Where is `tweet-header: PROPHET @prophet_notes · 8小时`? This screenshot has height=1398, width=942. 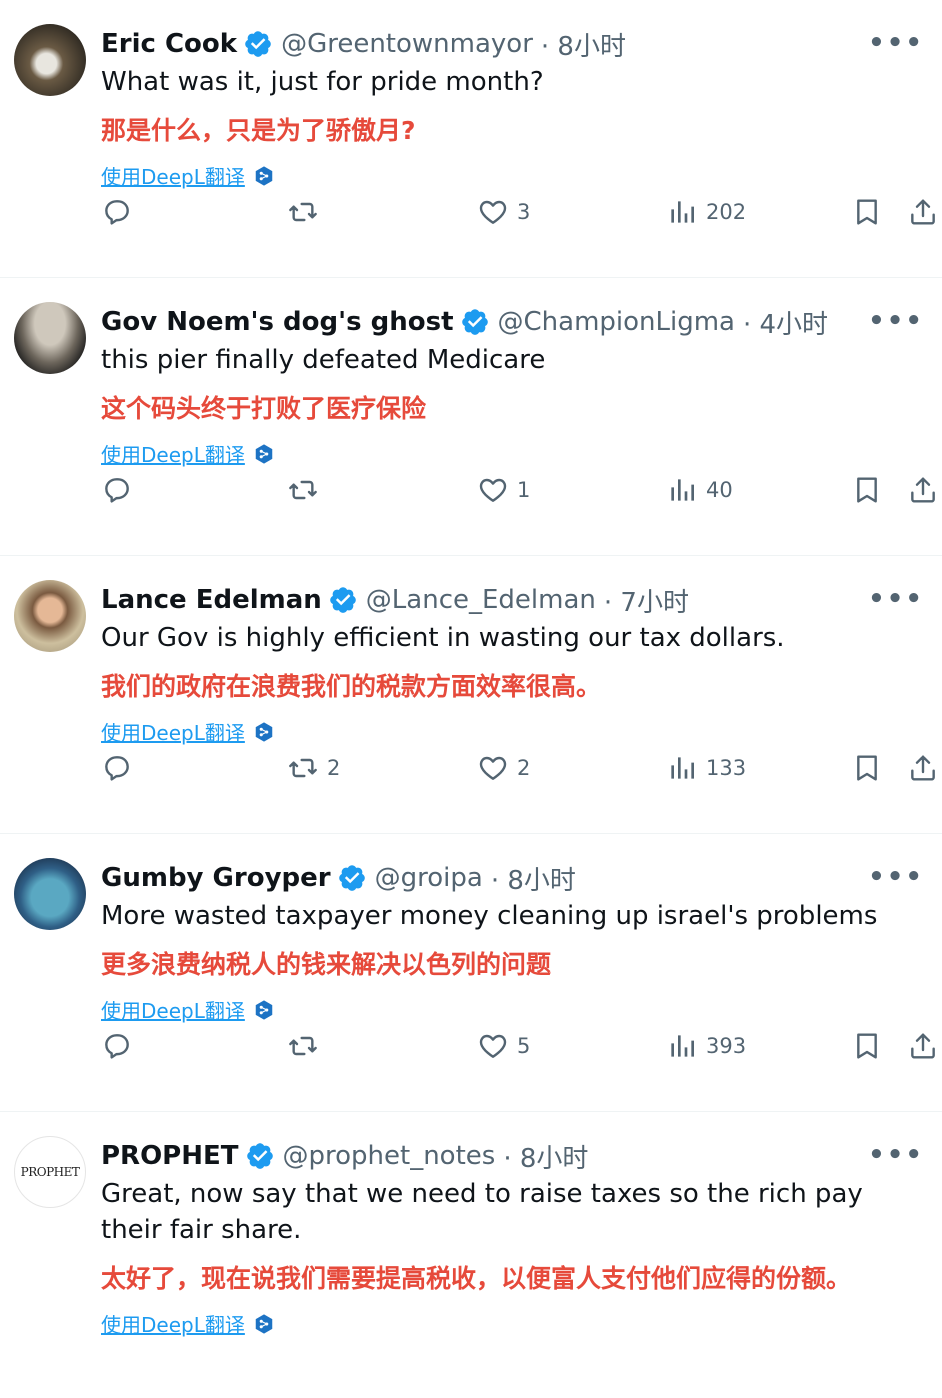 tweet-header: PROPHET @prophet_notes · 8小时 is located at coordinates (514, 1156).